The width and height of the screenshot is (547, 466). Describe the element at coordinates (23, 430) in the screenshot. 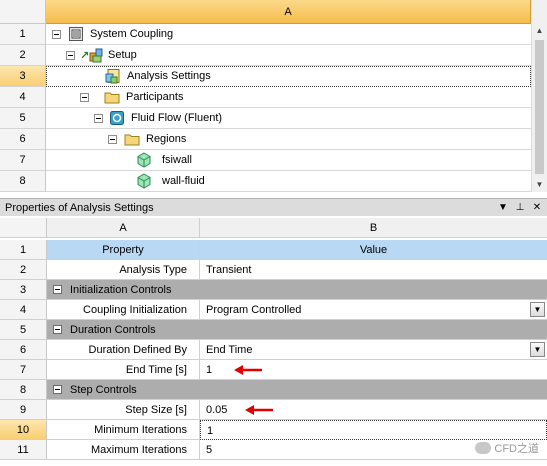

I see `row-number: 10` at that location.